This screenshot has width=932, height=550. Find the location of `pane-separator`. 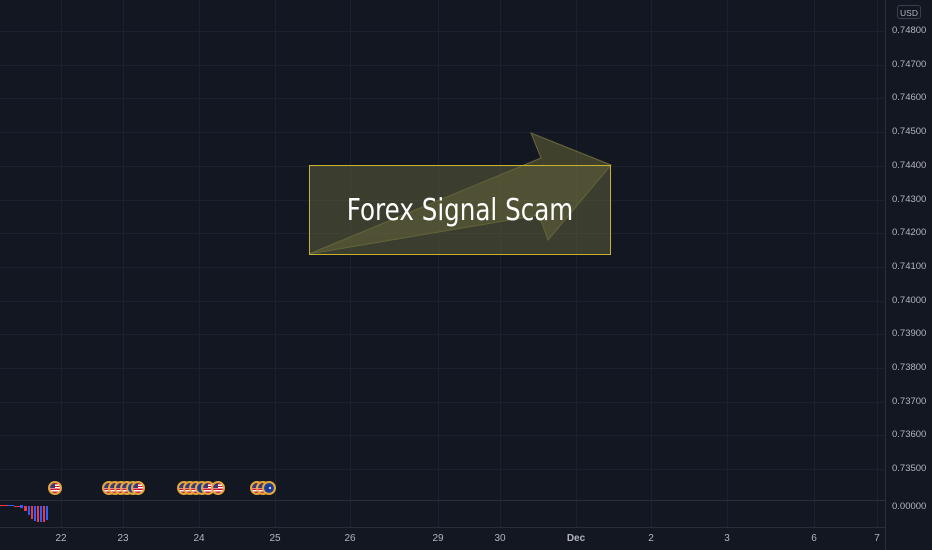

pane-separator is located at coordinates (442, 500).